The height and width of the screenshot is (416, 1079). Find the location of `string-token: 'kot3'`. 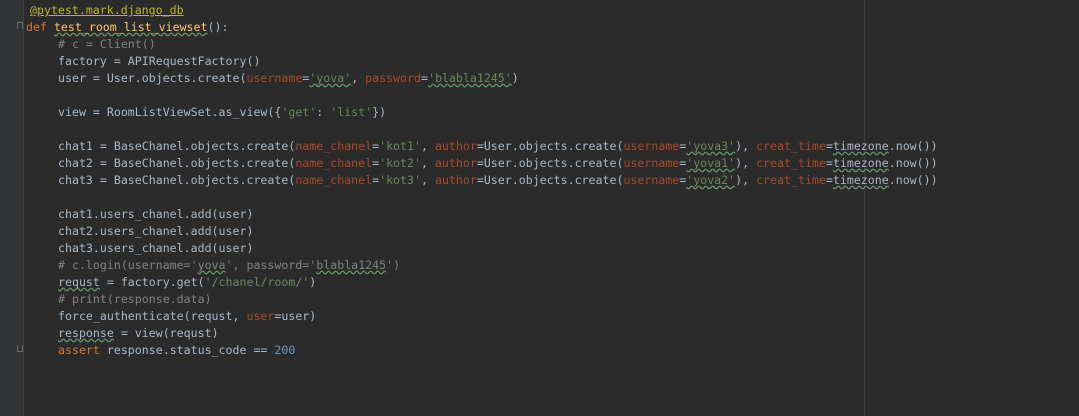

string-token: 'kot3' is located at coordinates (400, 180).